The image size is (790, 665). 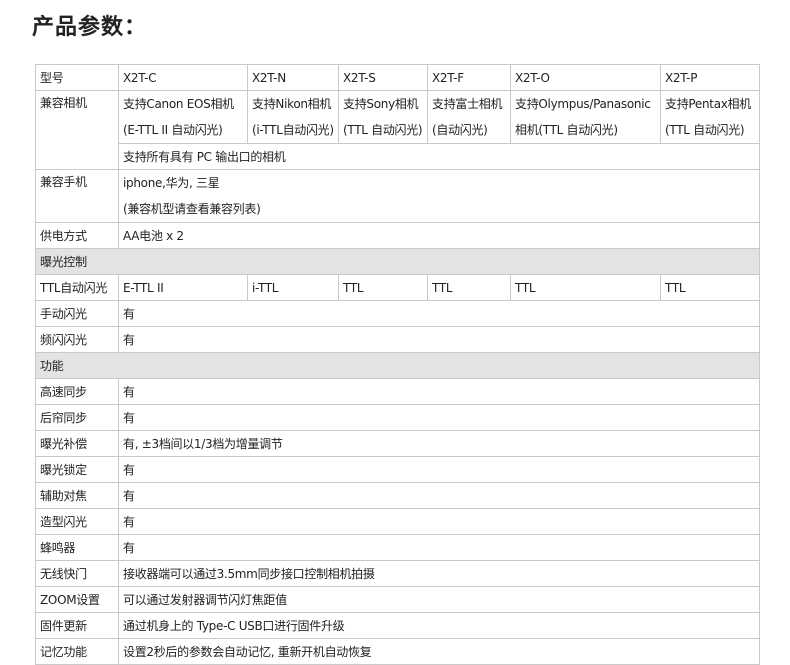 I want to click on row-label: ZOOM设置, so click(x=77, y=599).